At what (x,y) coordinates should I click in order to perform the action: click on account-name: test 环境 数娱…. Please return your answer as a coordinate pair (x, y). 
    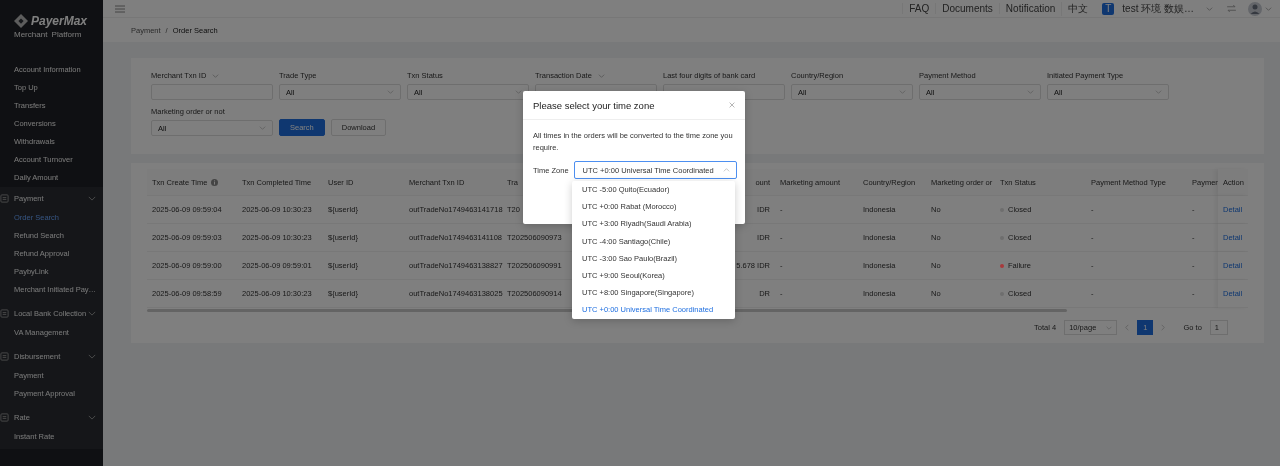
    Looking at the image, I should click on (1158, 8).